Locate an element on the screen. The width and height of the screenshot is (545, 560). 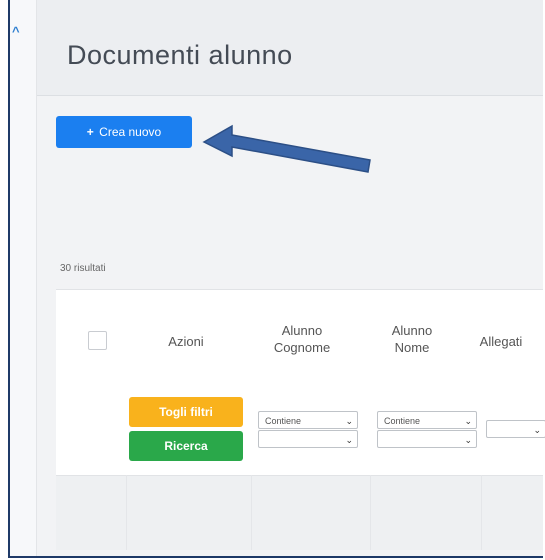
cognome-operator-value: Contiene is located at coordinates (283, 421).